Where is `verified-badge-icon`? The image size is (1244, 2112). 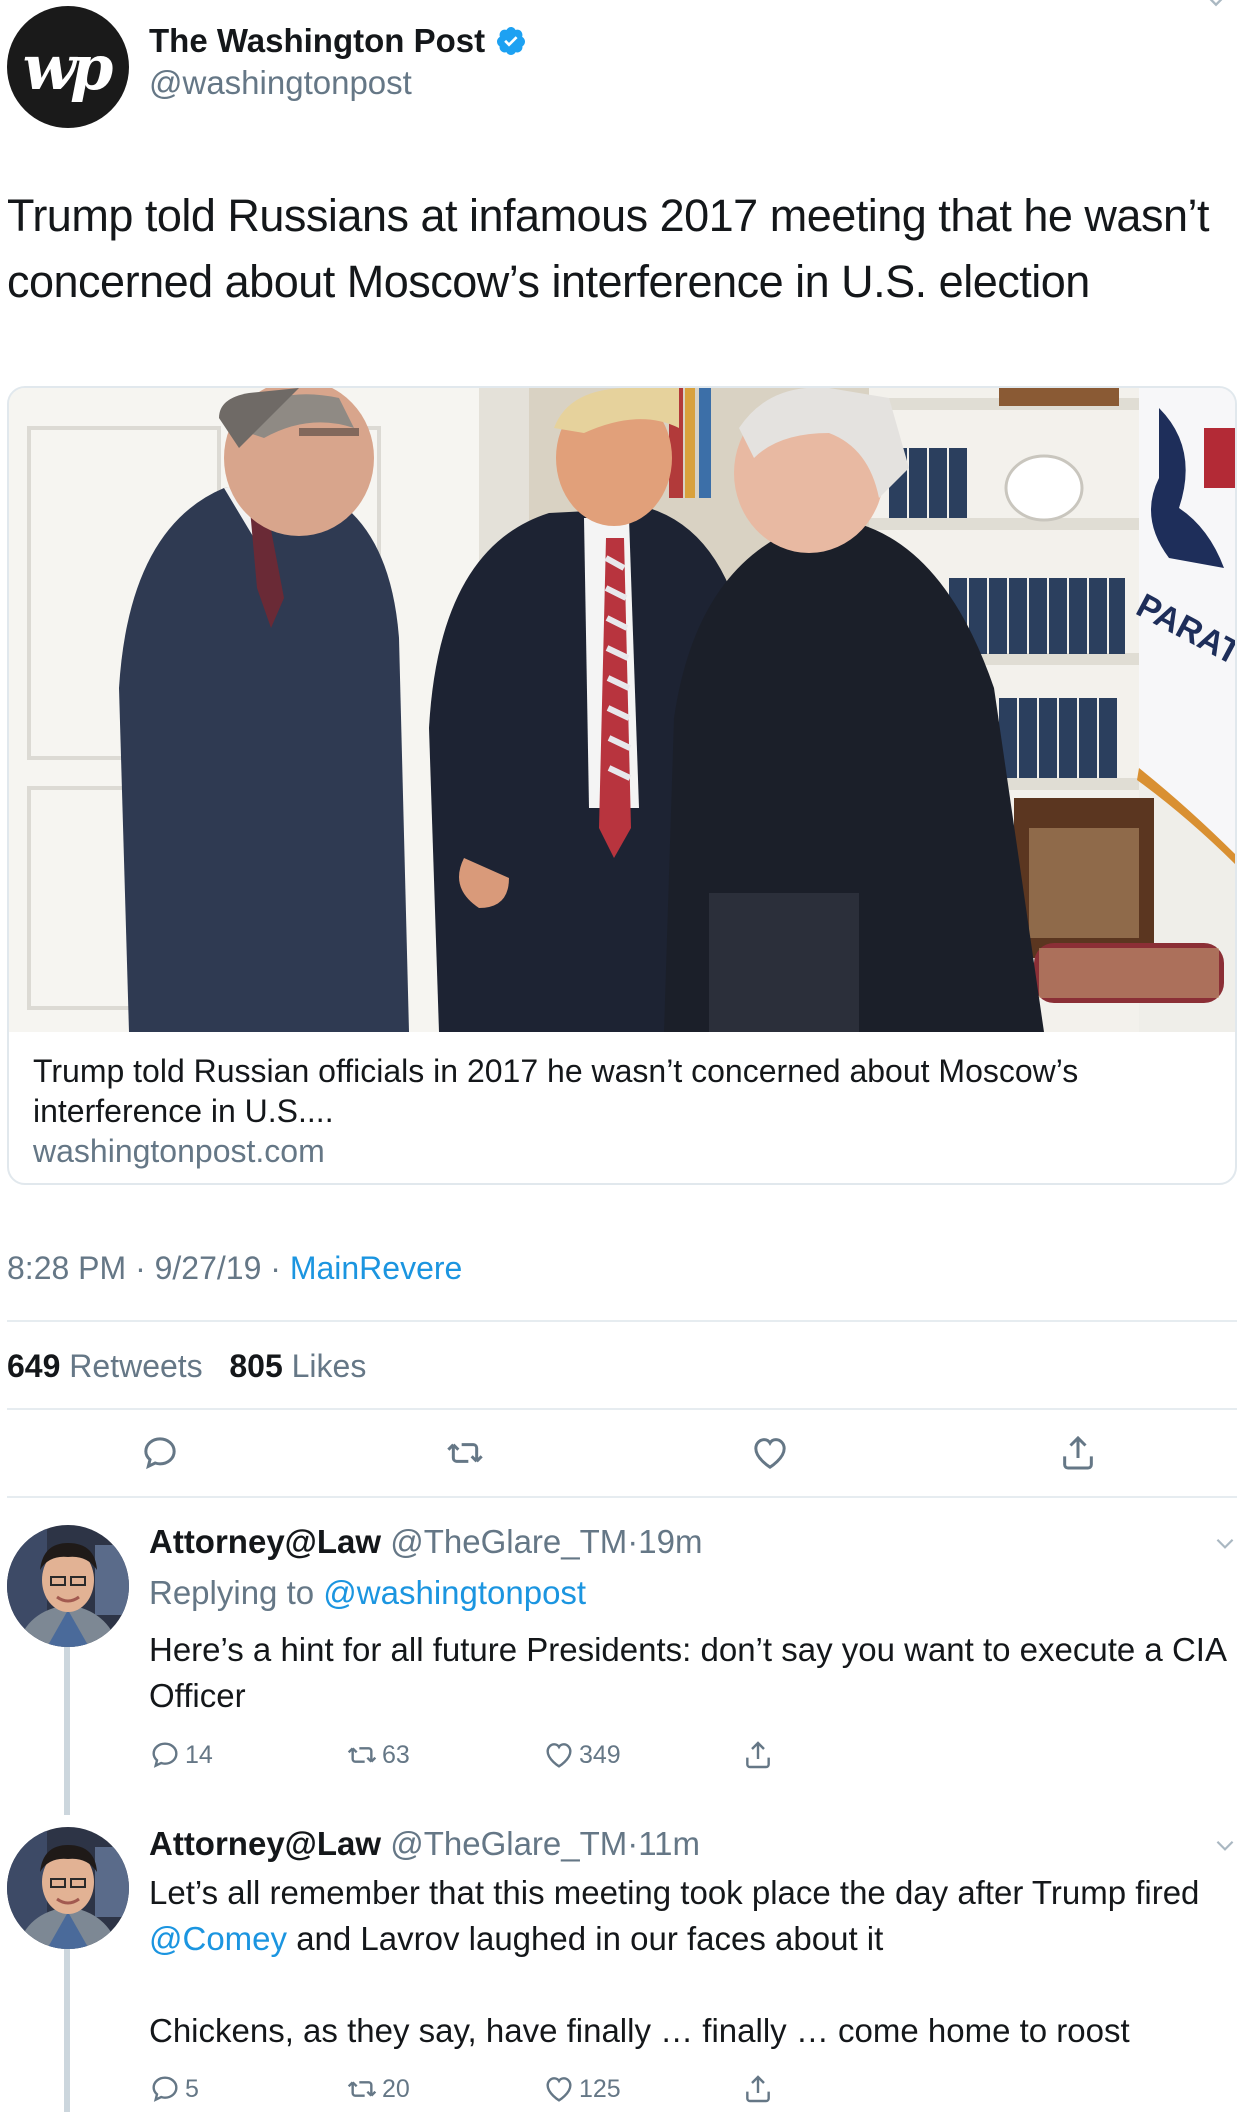
verified-badge-icon is located at coordinates (511, 41).